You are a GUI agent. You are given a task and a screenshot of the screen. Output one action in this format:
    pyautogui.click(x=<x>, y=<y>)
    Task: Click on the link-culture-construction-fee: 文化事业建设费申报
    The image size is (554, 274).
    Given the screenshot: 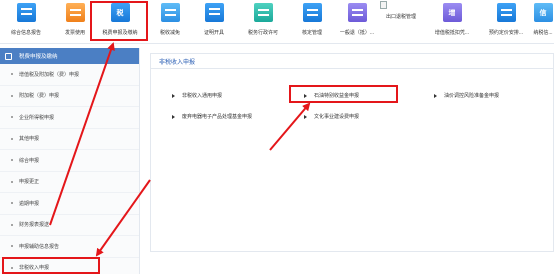 What is the action you would take?
    pyautogui.click(x=331, y=116)
    